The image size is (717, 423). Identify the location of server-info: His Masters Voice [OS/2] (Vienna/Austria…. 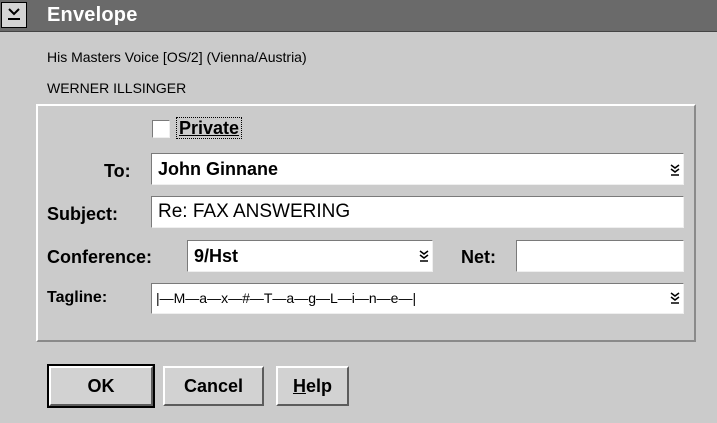
(177, 57).